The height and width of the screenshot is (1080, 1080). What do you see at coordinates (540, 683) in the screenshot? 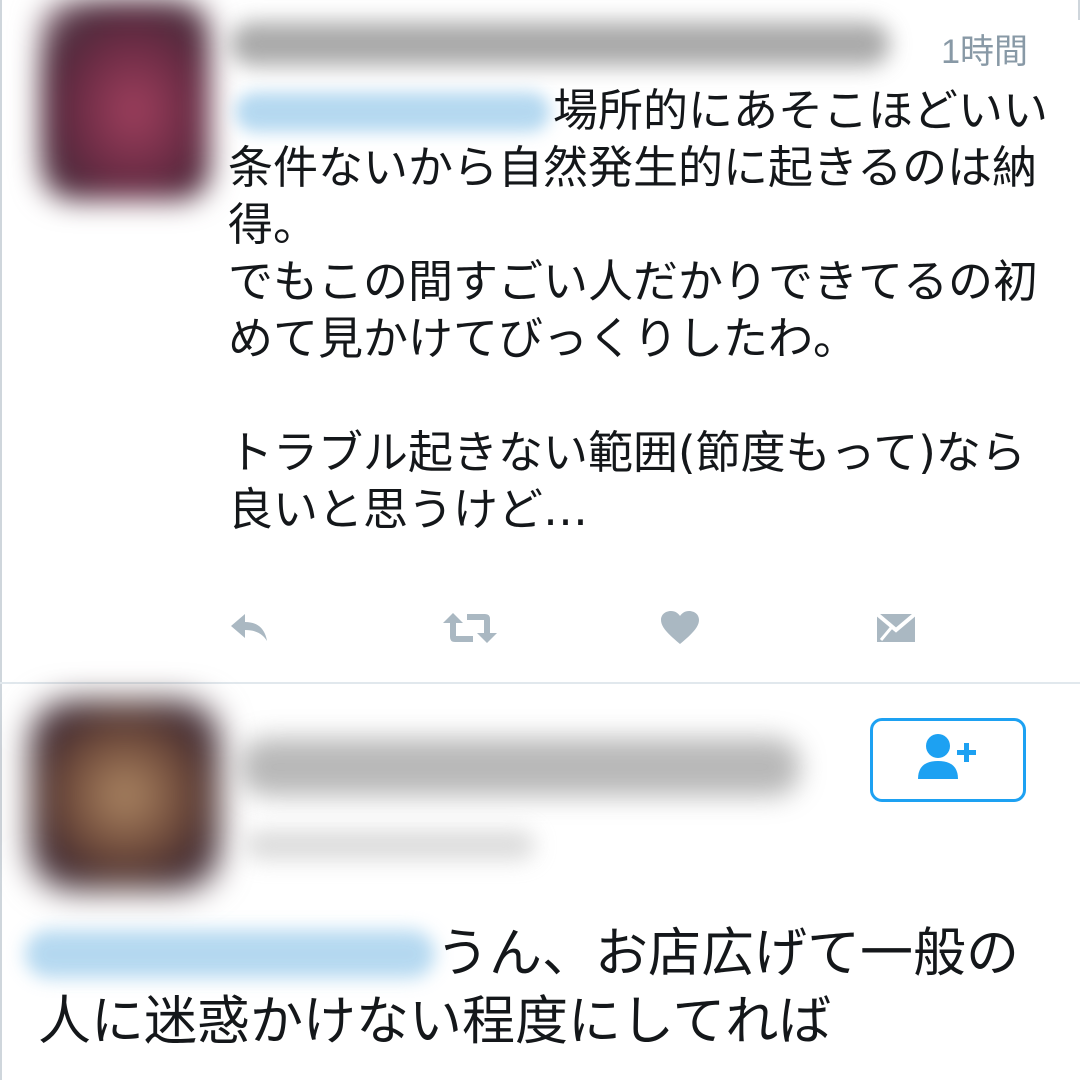
I see `tweet-divider` at bounding box center [540, 683].